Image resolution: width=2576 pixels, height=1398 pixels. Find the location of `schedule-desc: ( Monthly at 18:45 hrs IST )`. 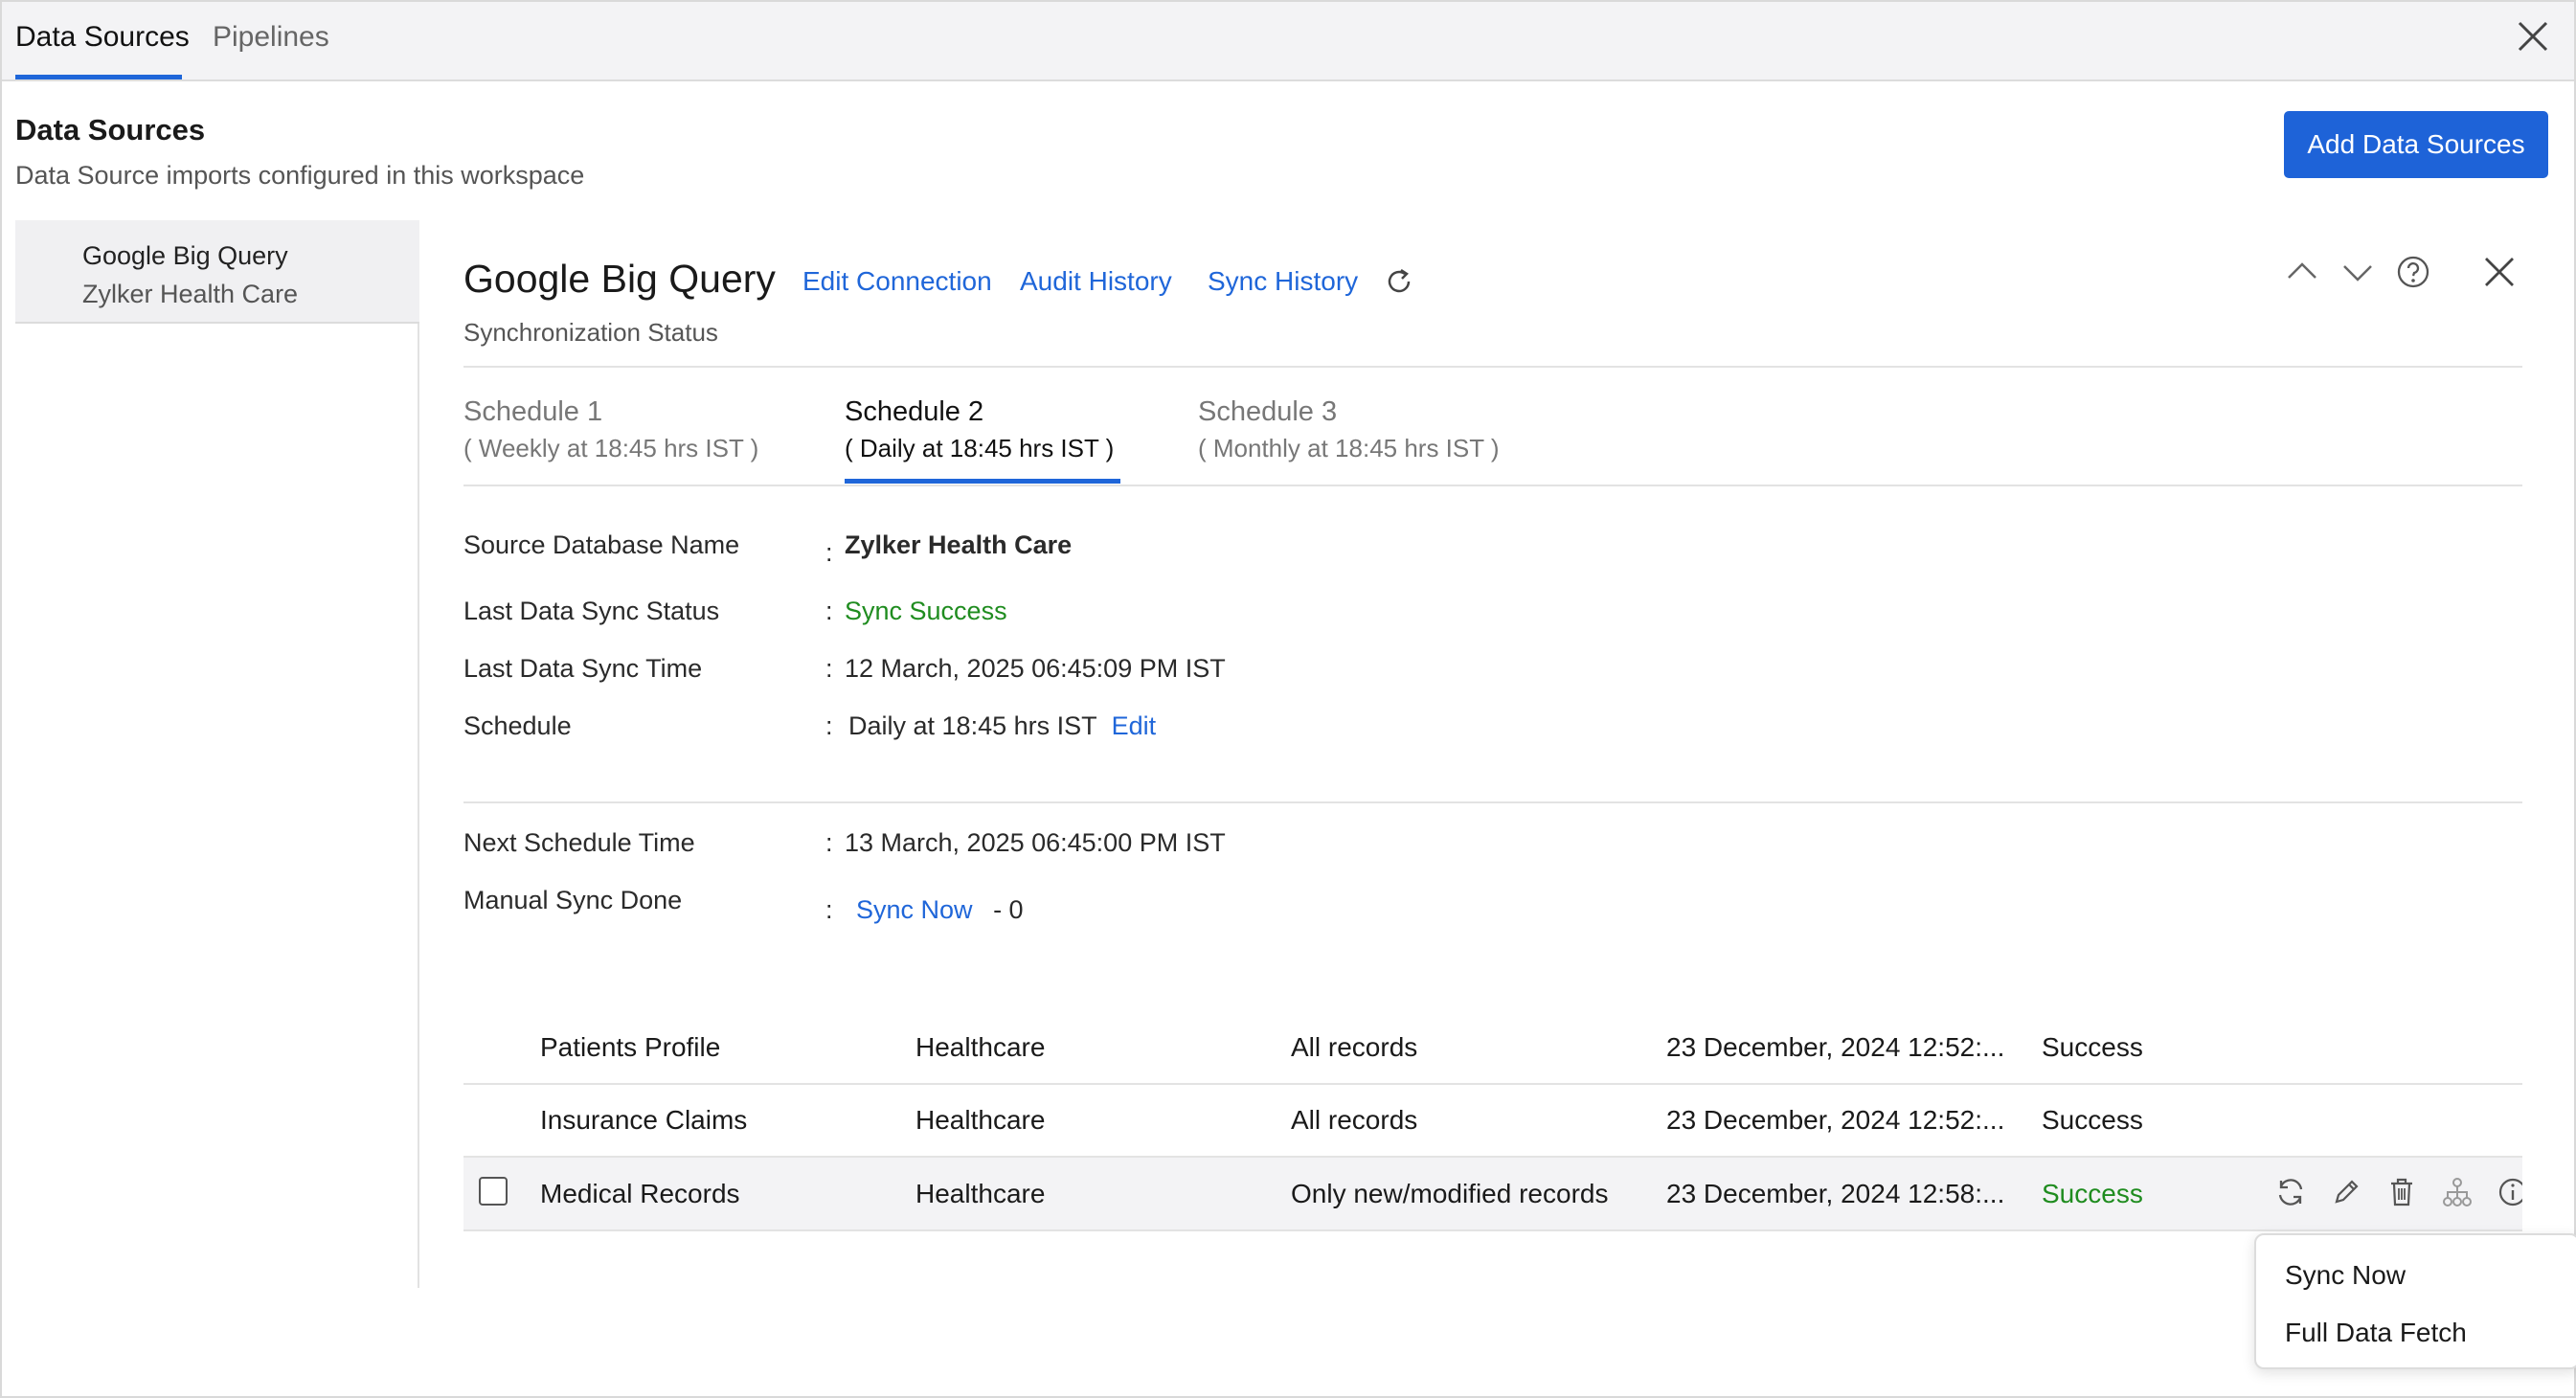

schedule-desc: ( Monthly at 18:45 hrs IST ) is located at coordinates (1349, 448).